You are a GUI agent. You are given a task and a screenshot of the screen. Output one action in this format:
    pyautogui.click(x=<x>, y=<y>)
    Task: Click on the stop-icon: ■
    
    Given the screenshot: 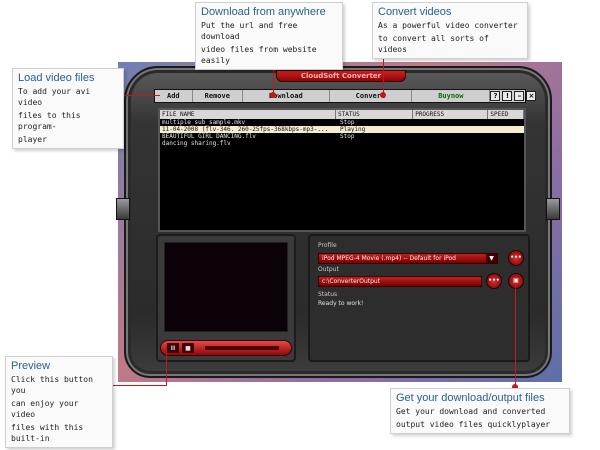 What is the action you would take?
    pyautogui.click(x=188, y=348)
    